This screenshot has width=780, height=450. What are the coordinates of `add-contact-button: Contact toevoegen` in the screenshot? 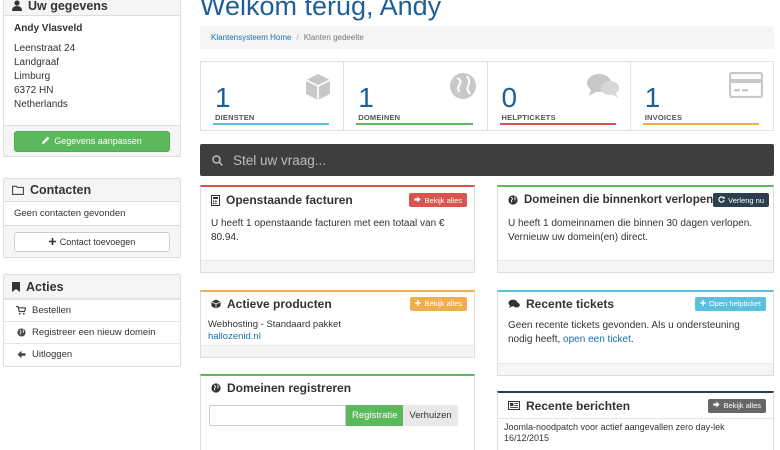 It's located at (92, 241).